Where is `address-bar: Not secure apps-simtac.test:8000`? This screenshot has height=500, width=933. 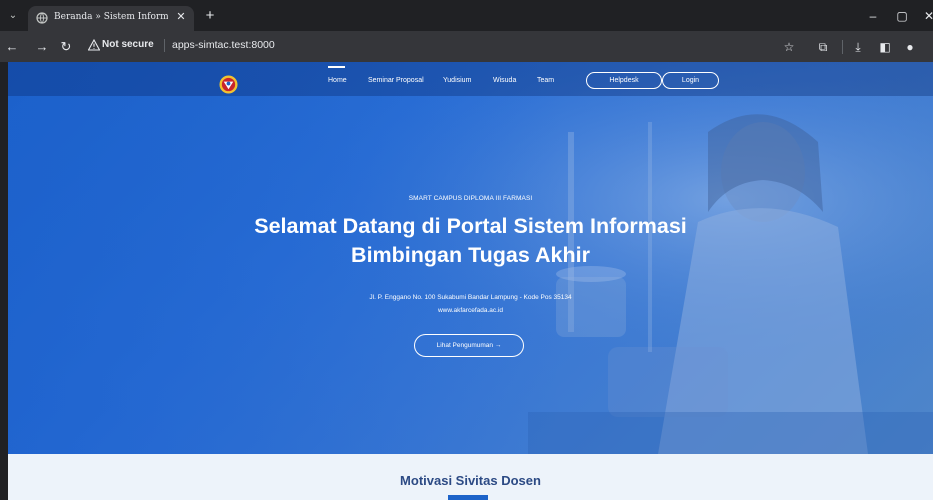
address-bar: Not secure apps-simtac.test:8000 is located at coordinates (445, 46).